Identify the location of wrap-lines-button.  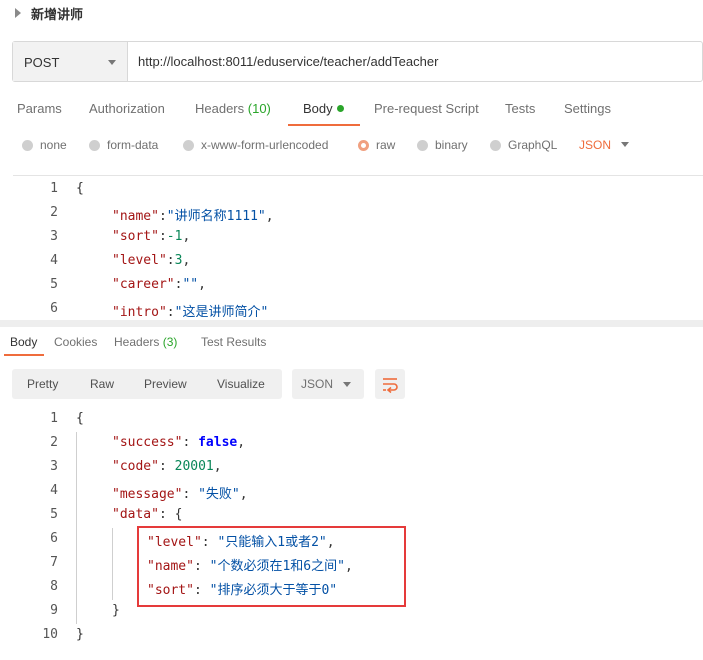
(390, 384).